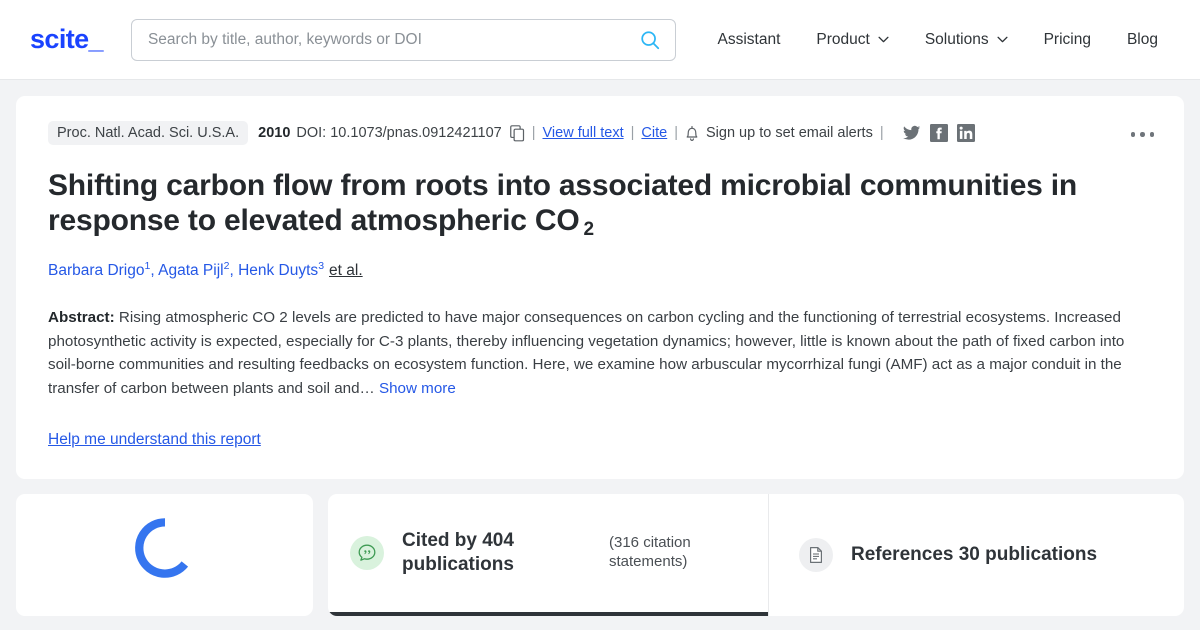 The height and width of the screenshot is (630, 1200). I want to click on search-icon, so click(650, 40).